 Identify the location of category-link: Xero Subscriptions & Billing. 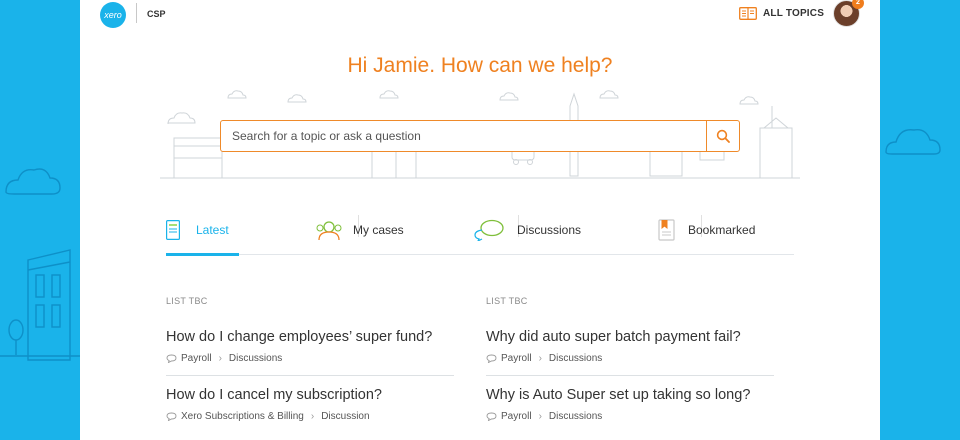
(242, 416).